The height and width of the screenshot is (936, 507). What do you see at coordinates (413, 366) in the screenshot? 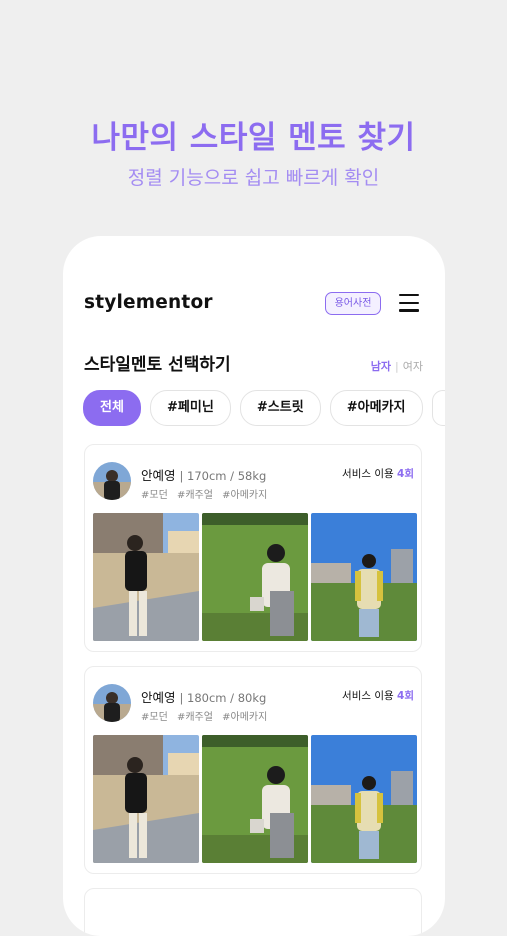
I see `gender-female-toggle: 여자` at bounding box center [413, 366].